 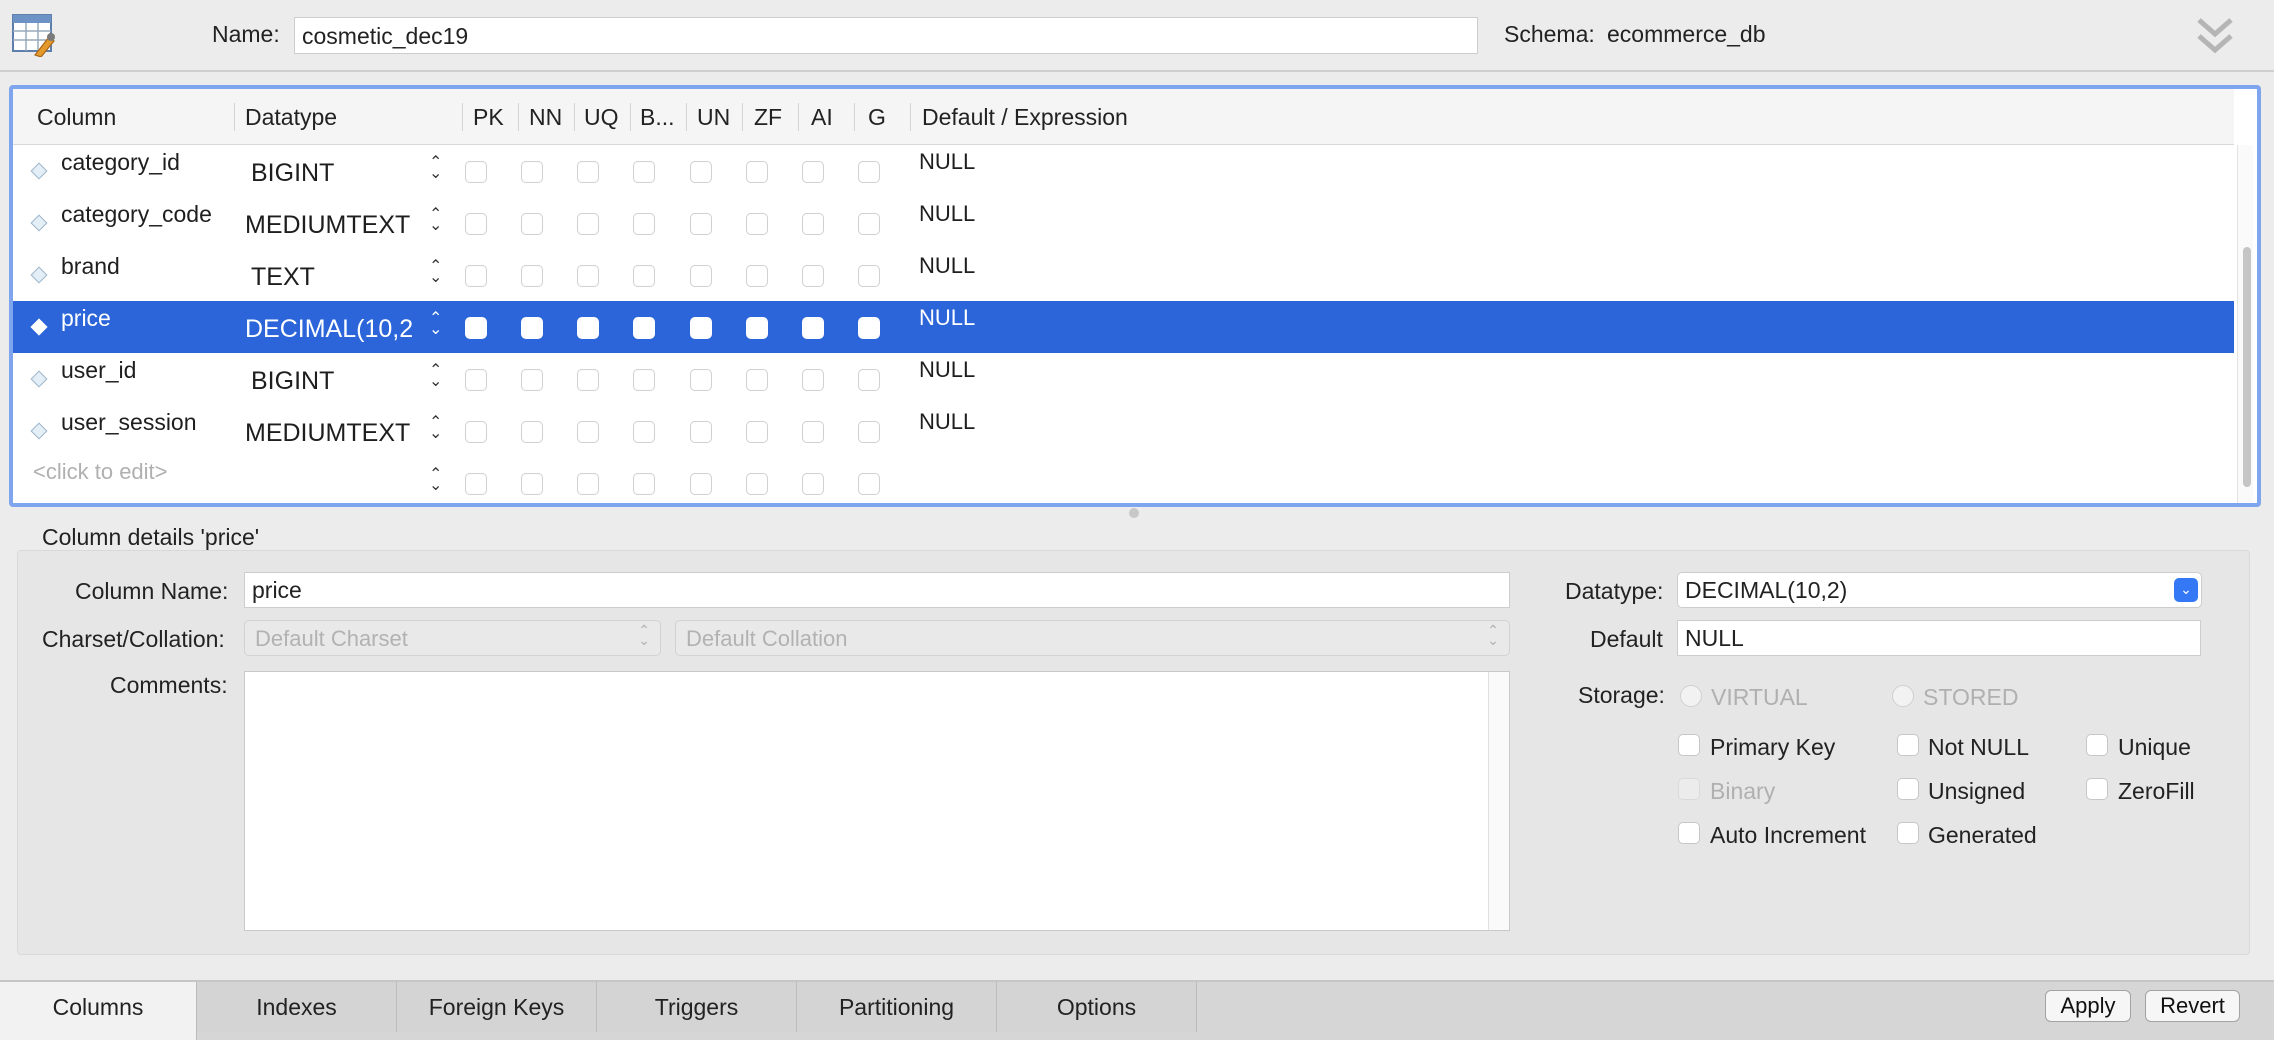 I want to click on primary-key-checkbox, so click(x=1689, y=745).